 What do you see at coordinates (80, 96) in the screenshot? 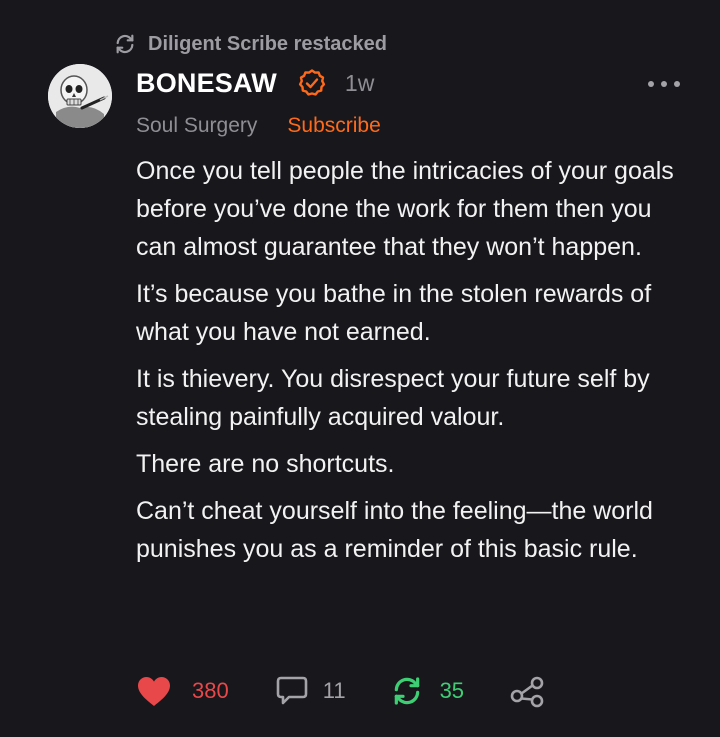
I see `author-avatar` at bounding box center [80, 96].